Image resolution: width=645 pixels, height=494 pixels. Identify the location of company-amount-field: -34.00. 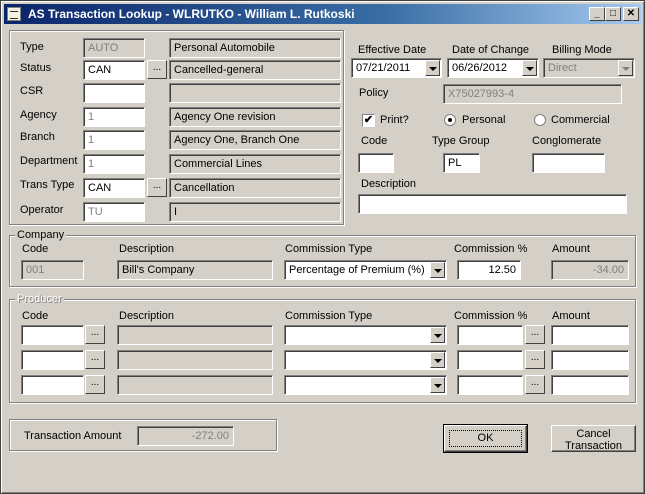
(590, 270).